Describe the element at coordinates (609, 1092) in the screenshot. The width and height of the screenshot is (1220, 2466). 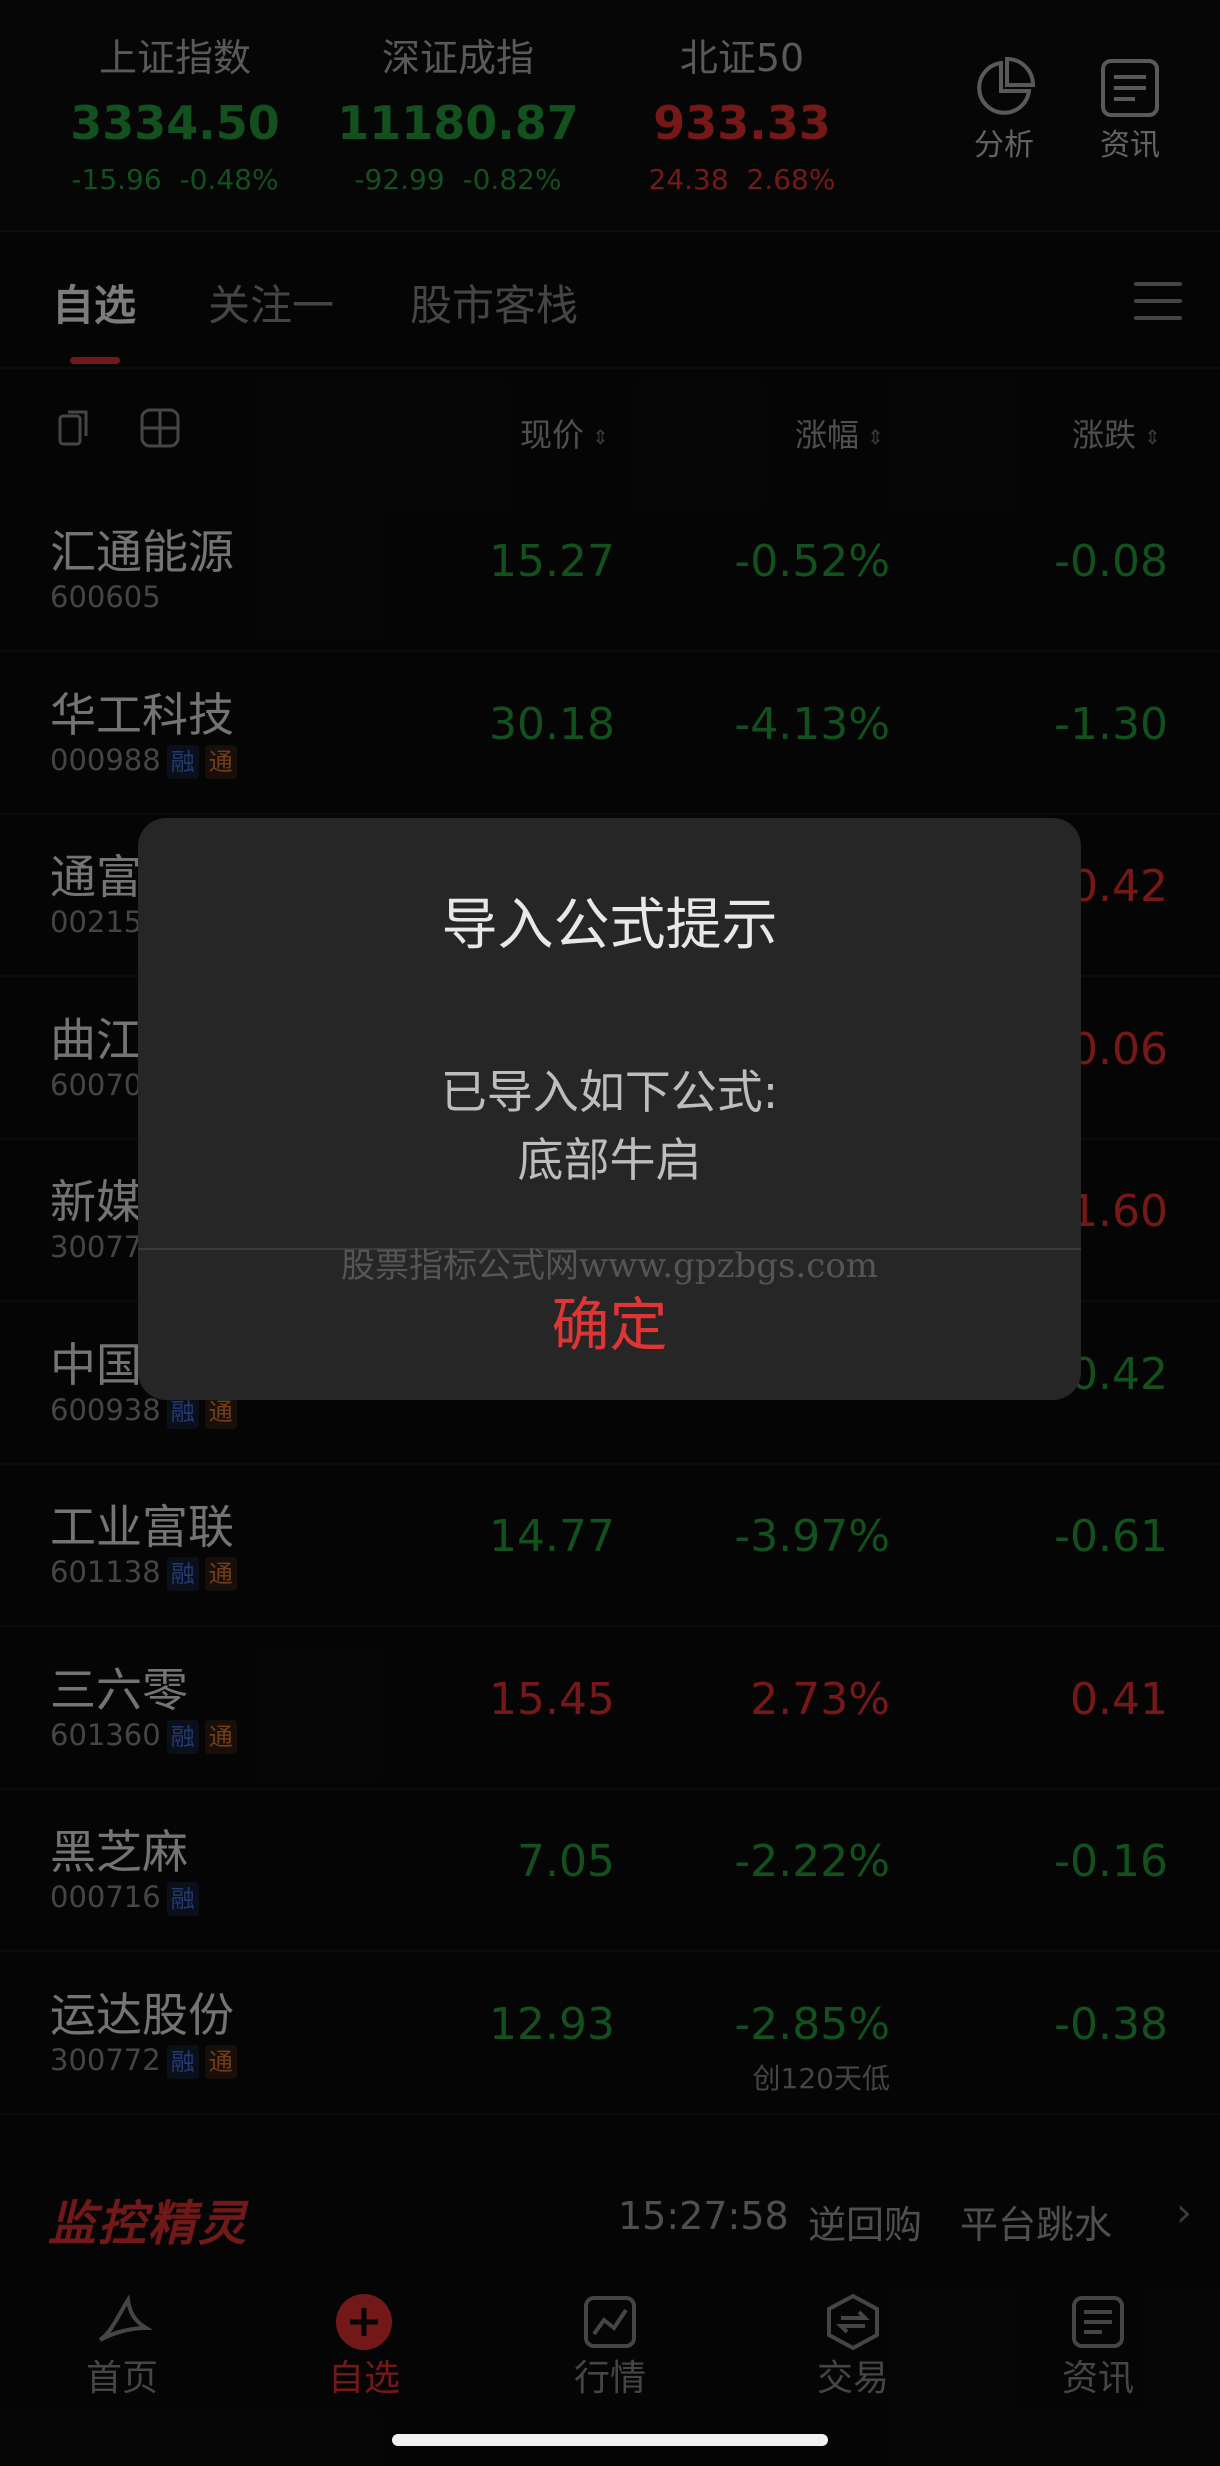
I see `dialog-message-line: 已导入如下公式:` at that location.